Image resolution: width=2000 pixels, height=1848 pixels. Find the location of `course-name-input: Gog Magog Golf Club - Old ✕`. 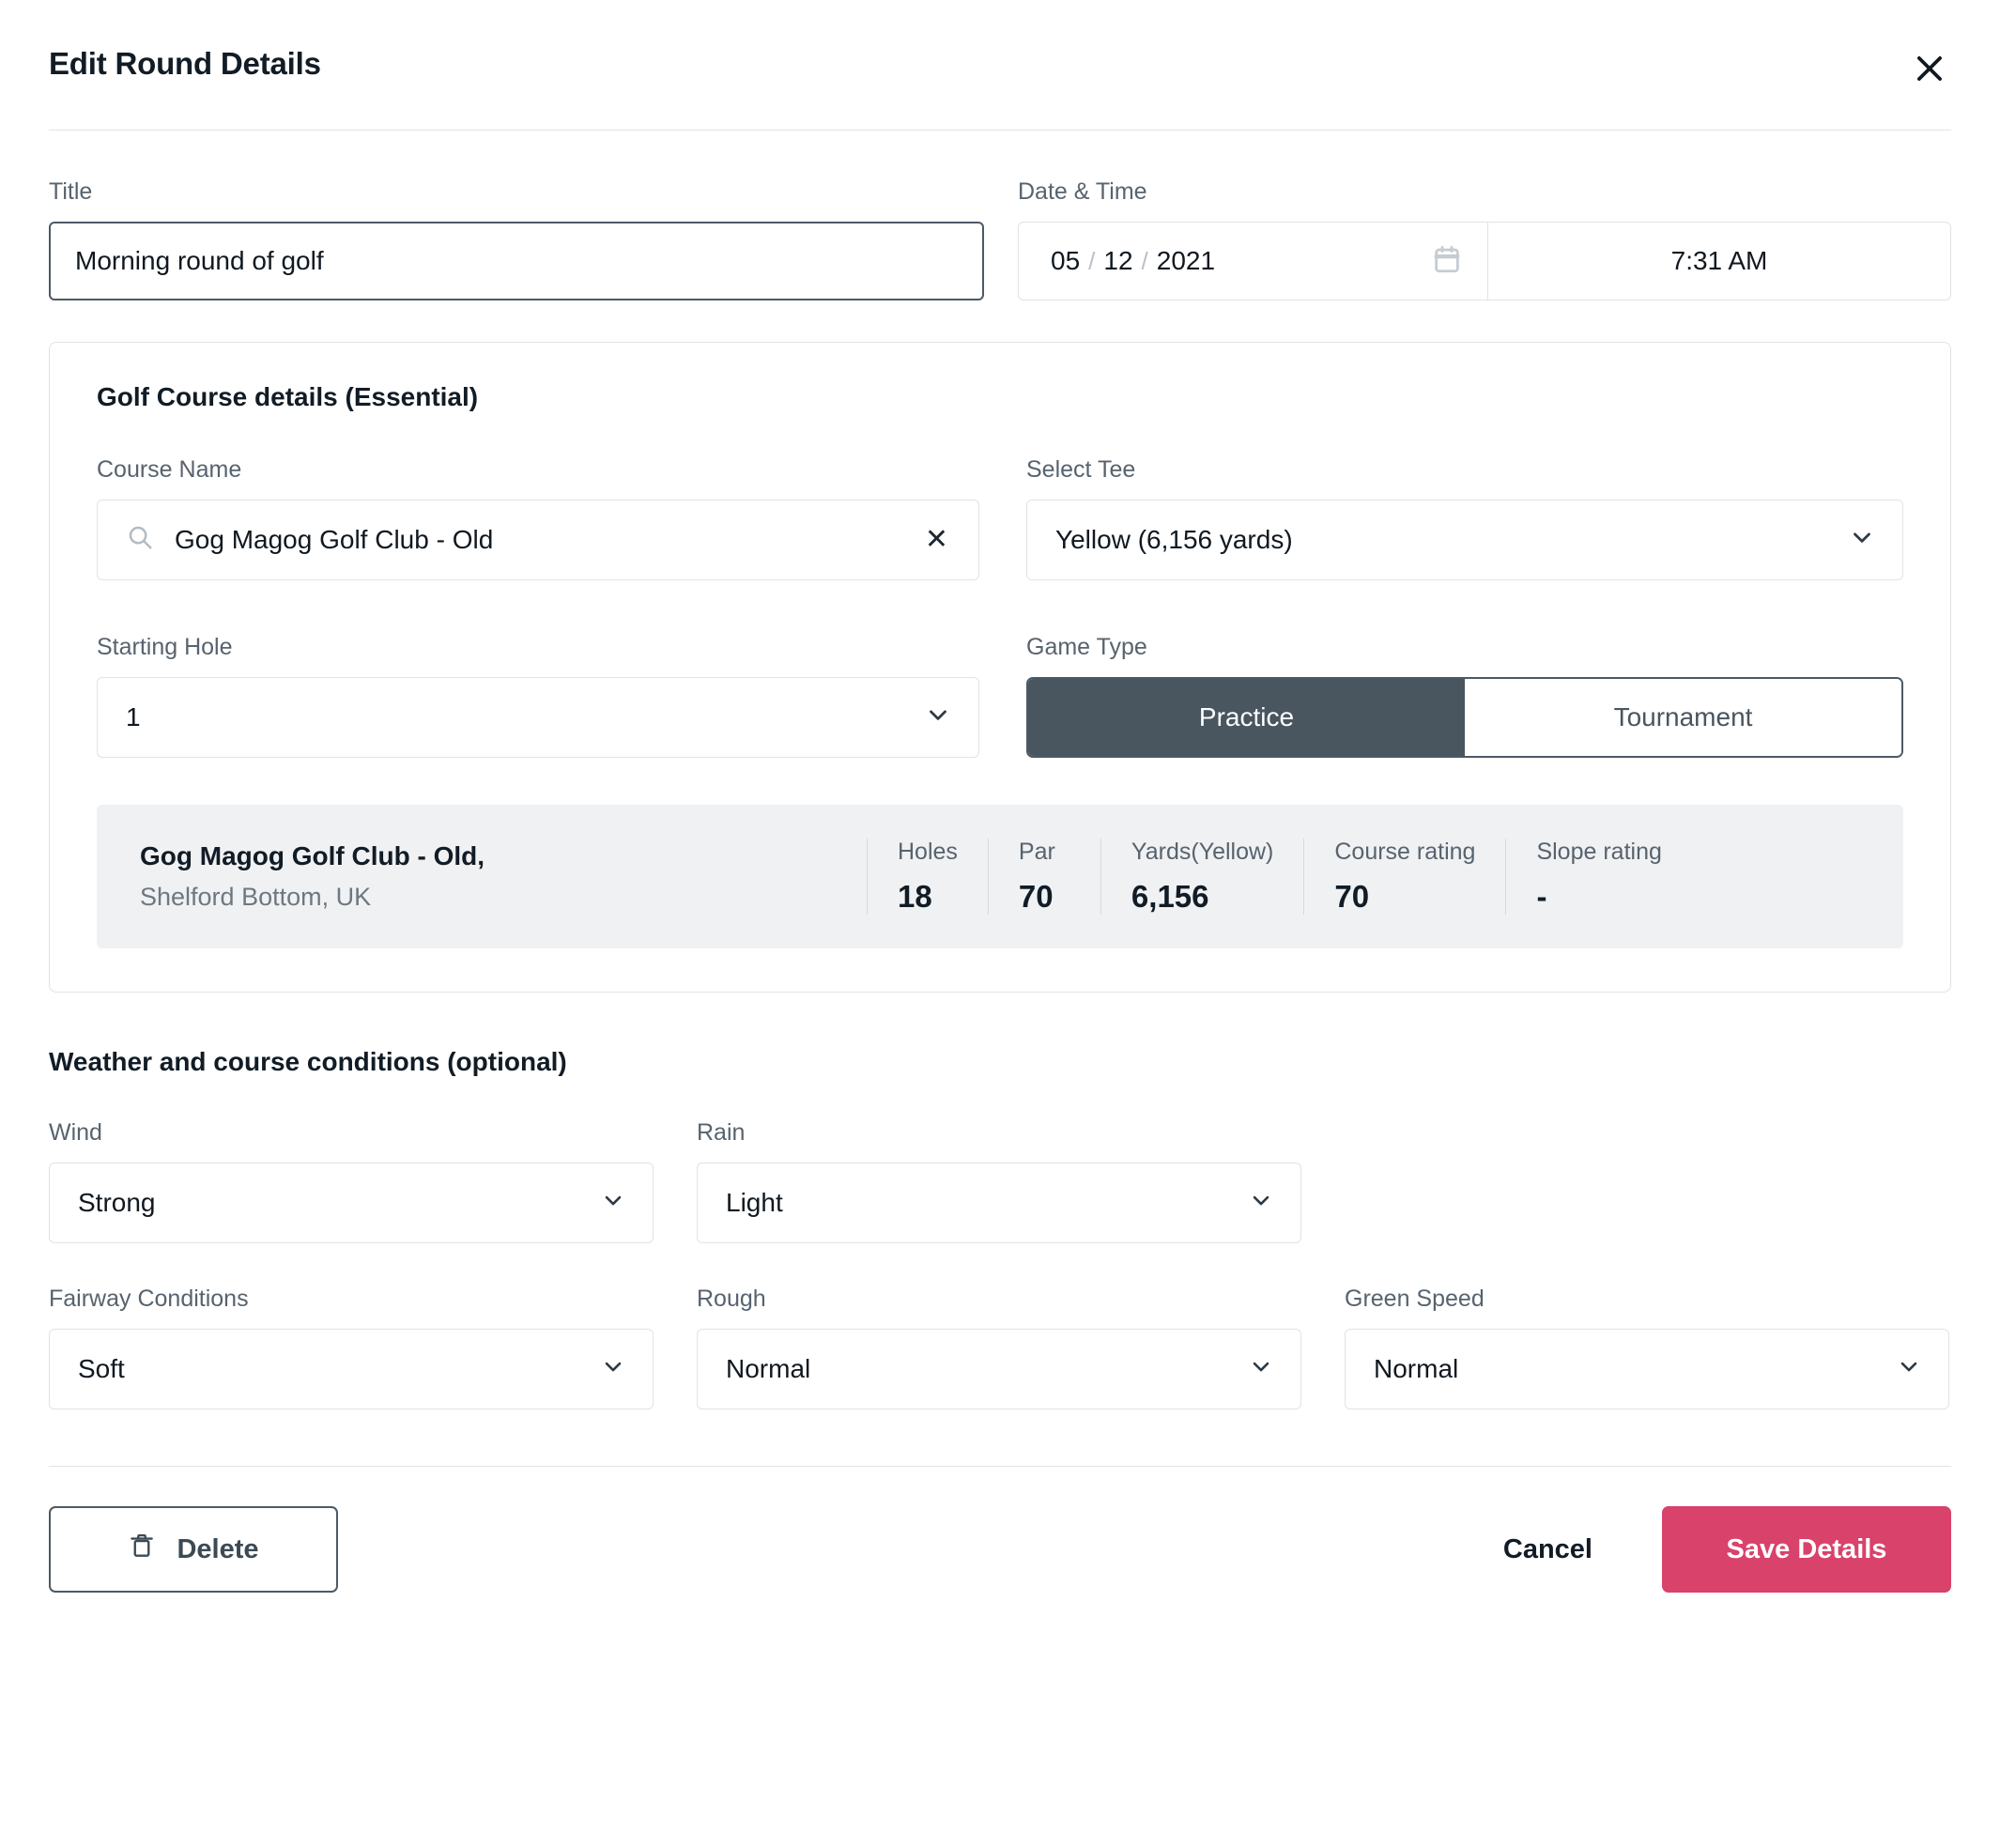

course-name-input: Gog Magog Golf Club - Old ✕ is located at coordinates (538, 540).